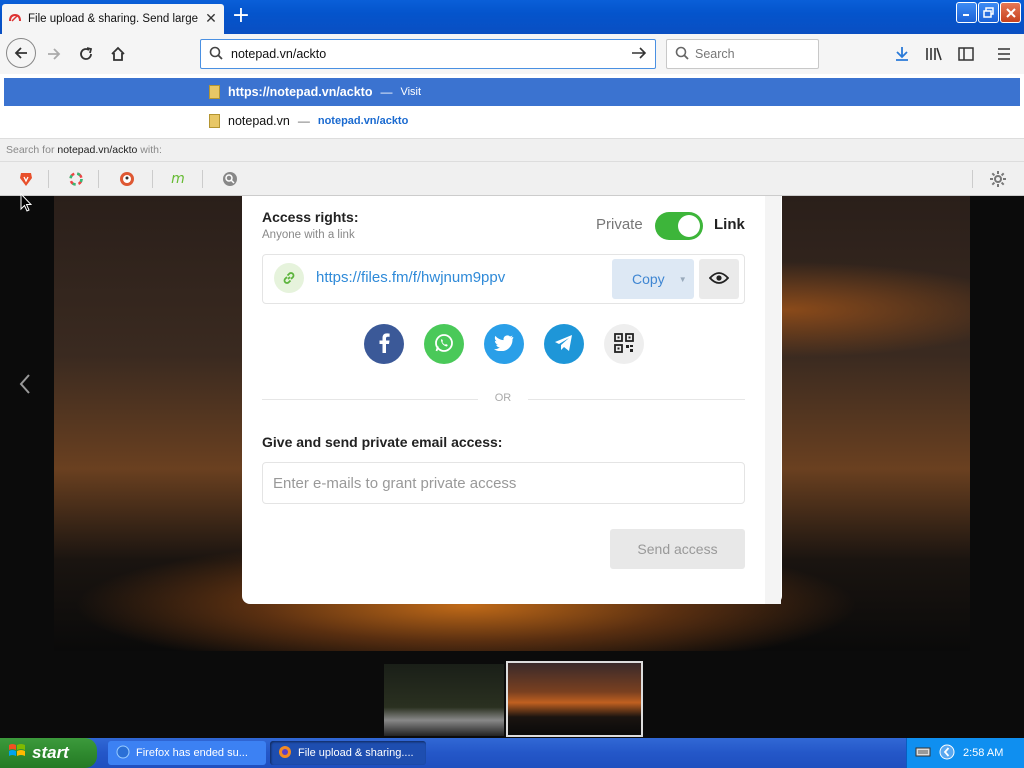  I want to click on reload-button, so click(86, 54).